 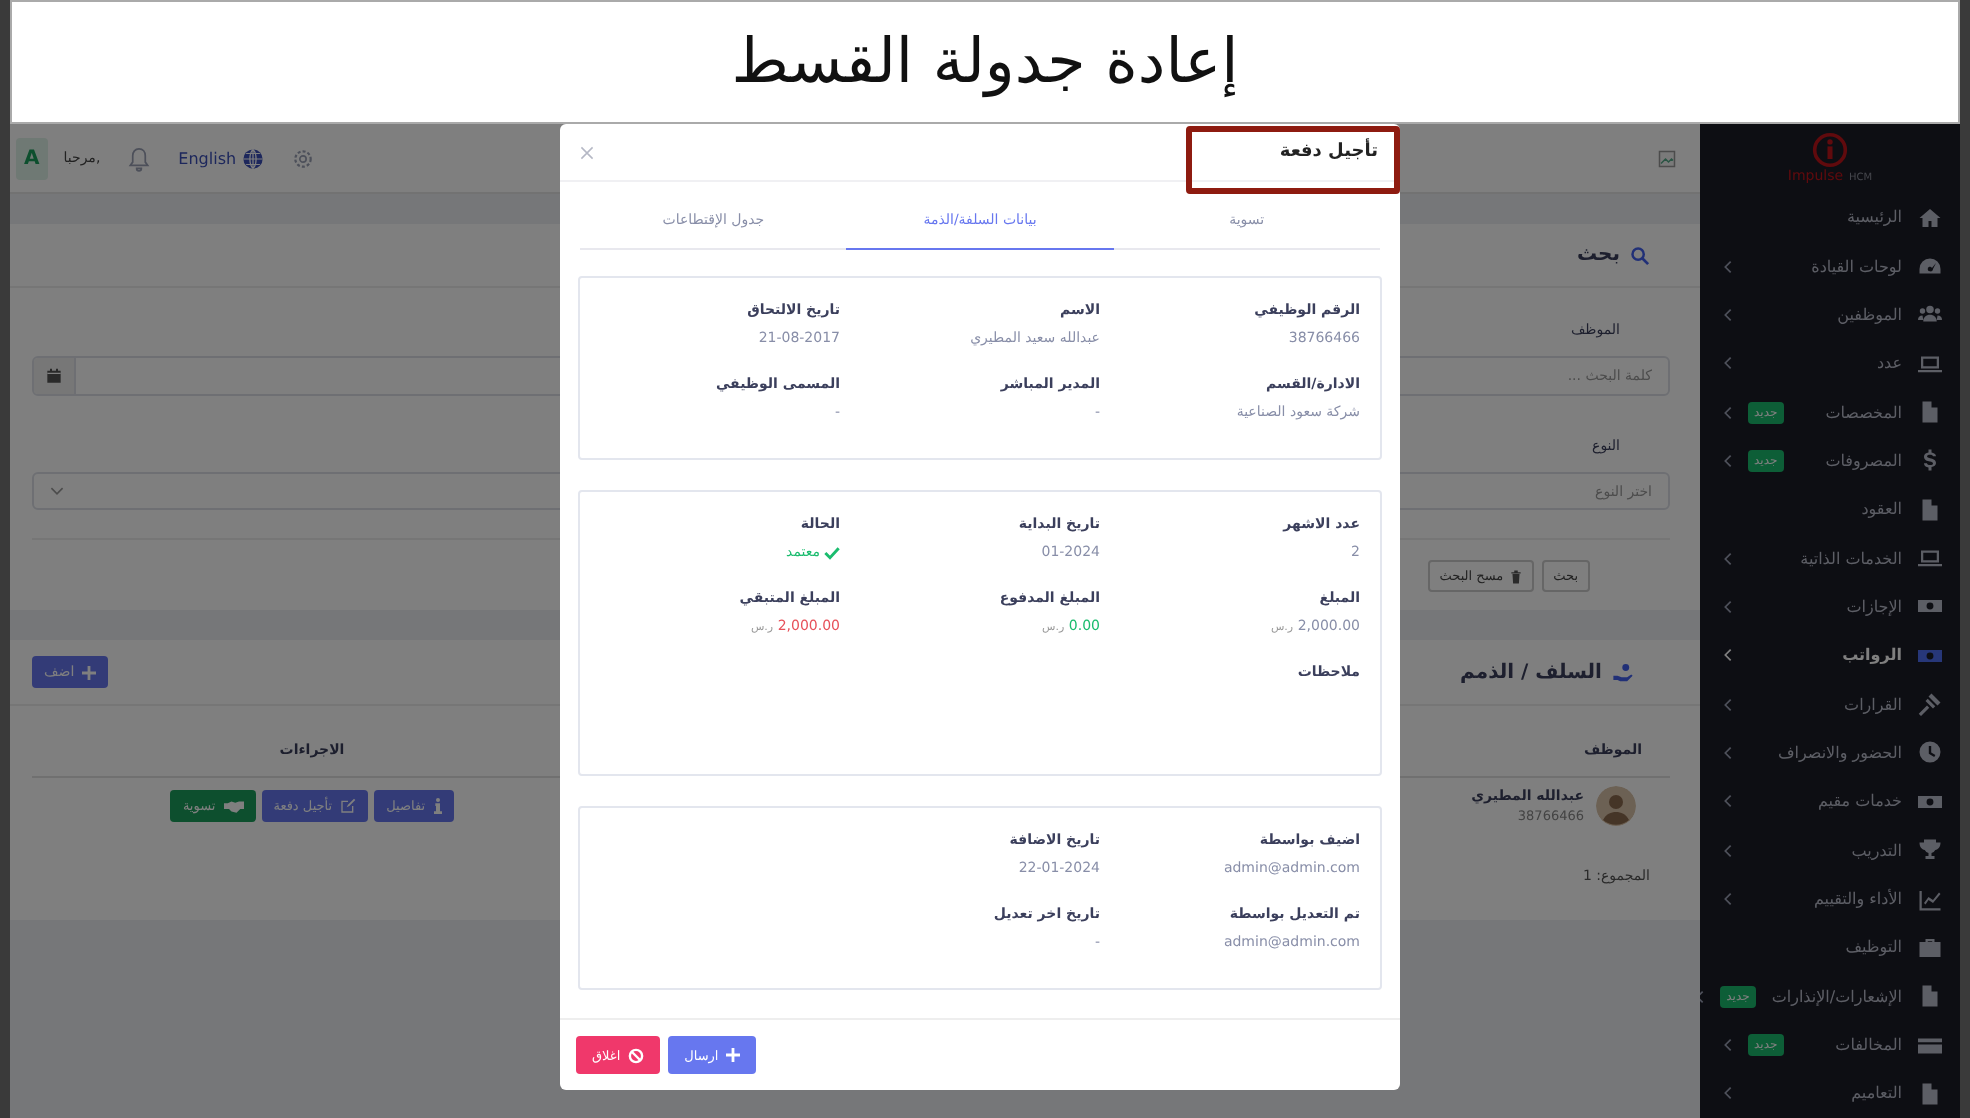 What do you see at coordinates (1930, 752) in the screenshot?
I see `clock-icon` at bounding box center [1930, 752].